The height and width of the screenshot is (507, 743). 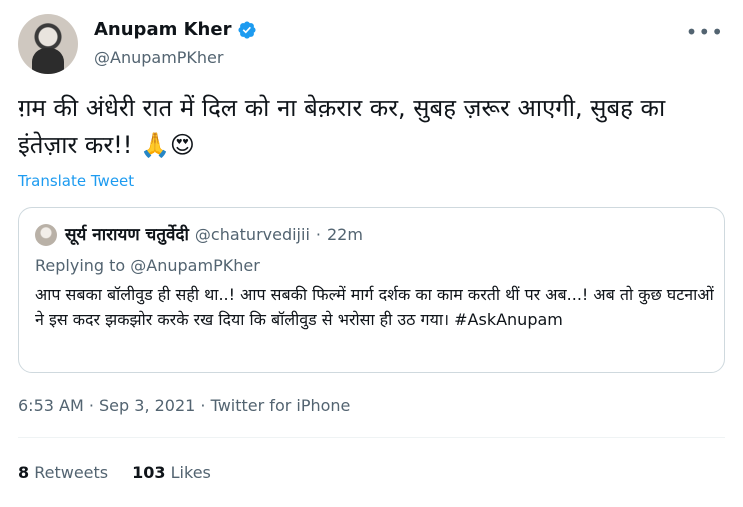 I want to click on quoted-time: 22m, so click(x=344, y=234).